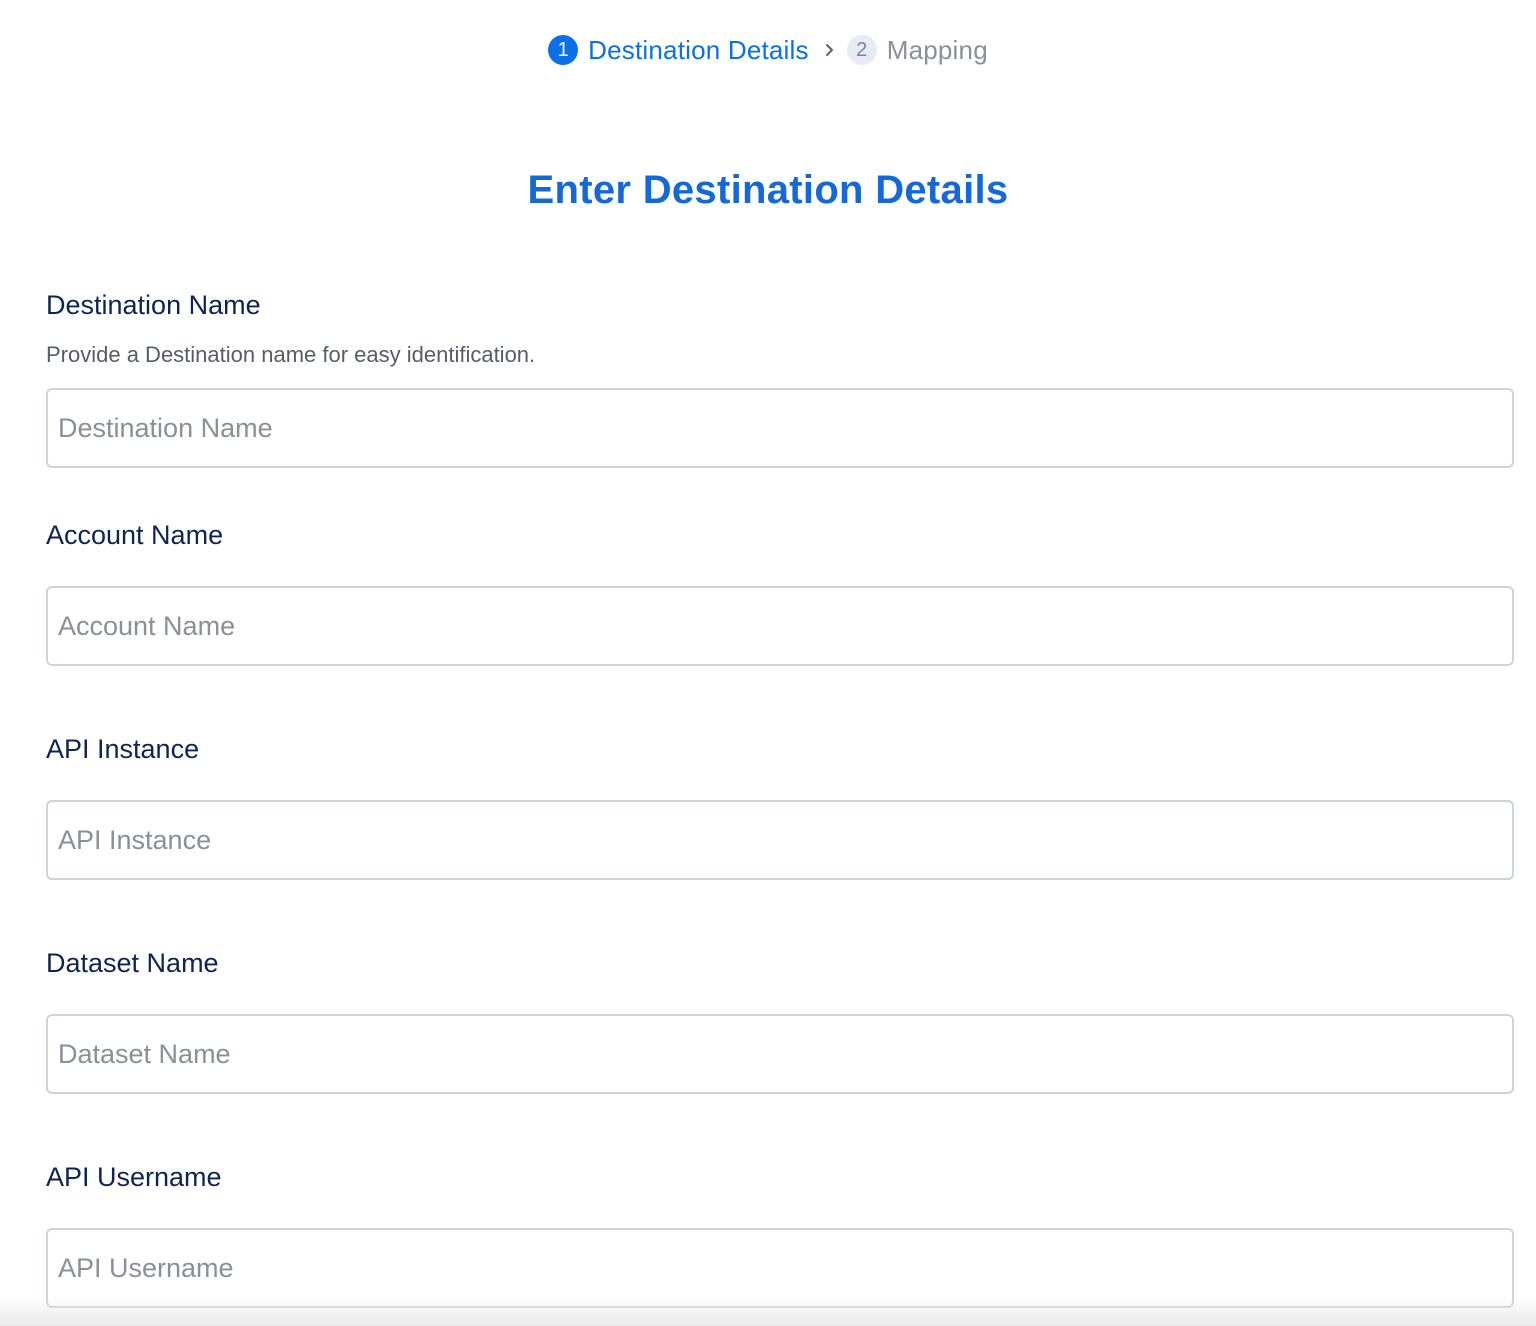  I want to click on account-name-field: Account Name, so click(780, 535).